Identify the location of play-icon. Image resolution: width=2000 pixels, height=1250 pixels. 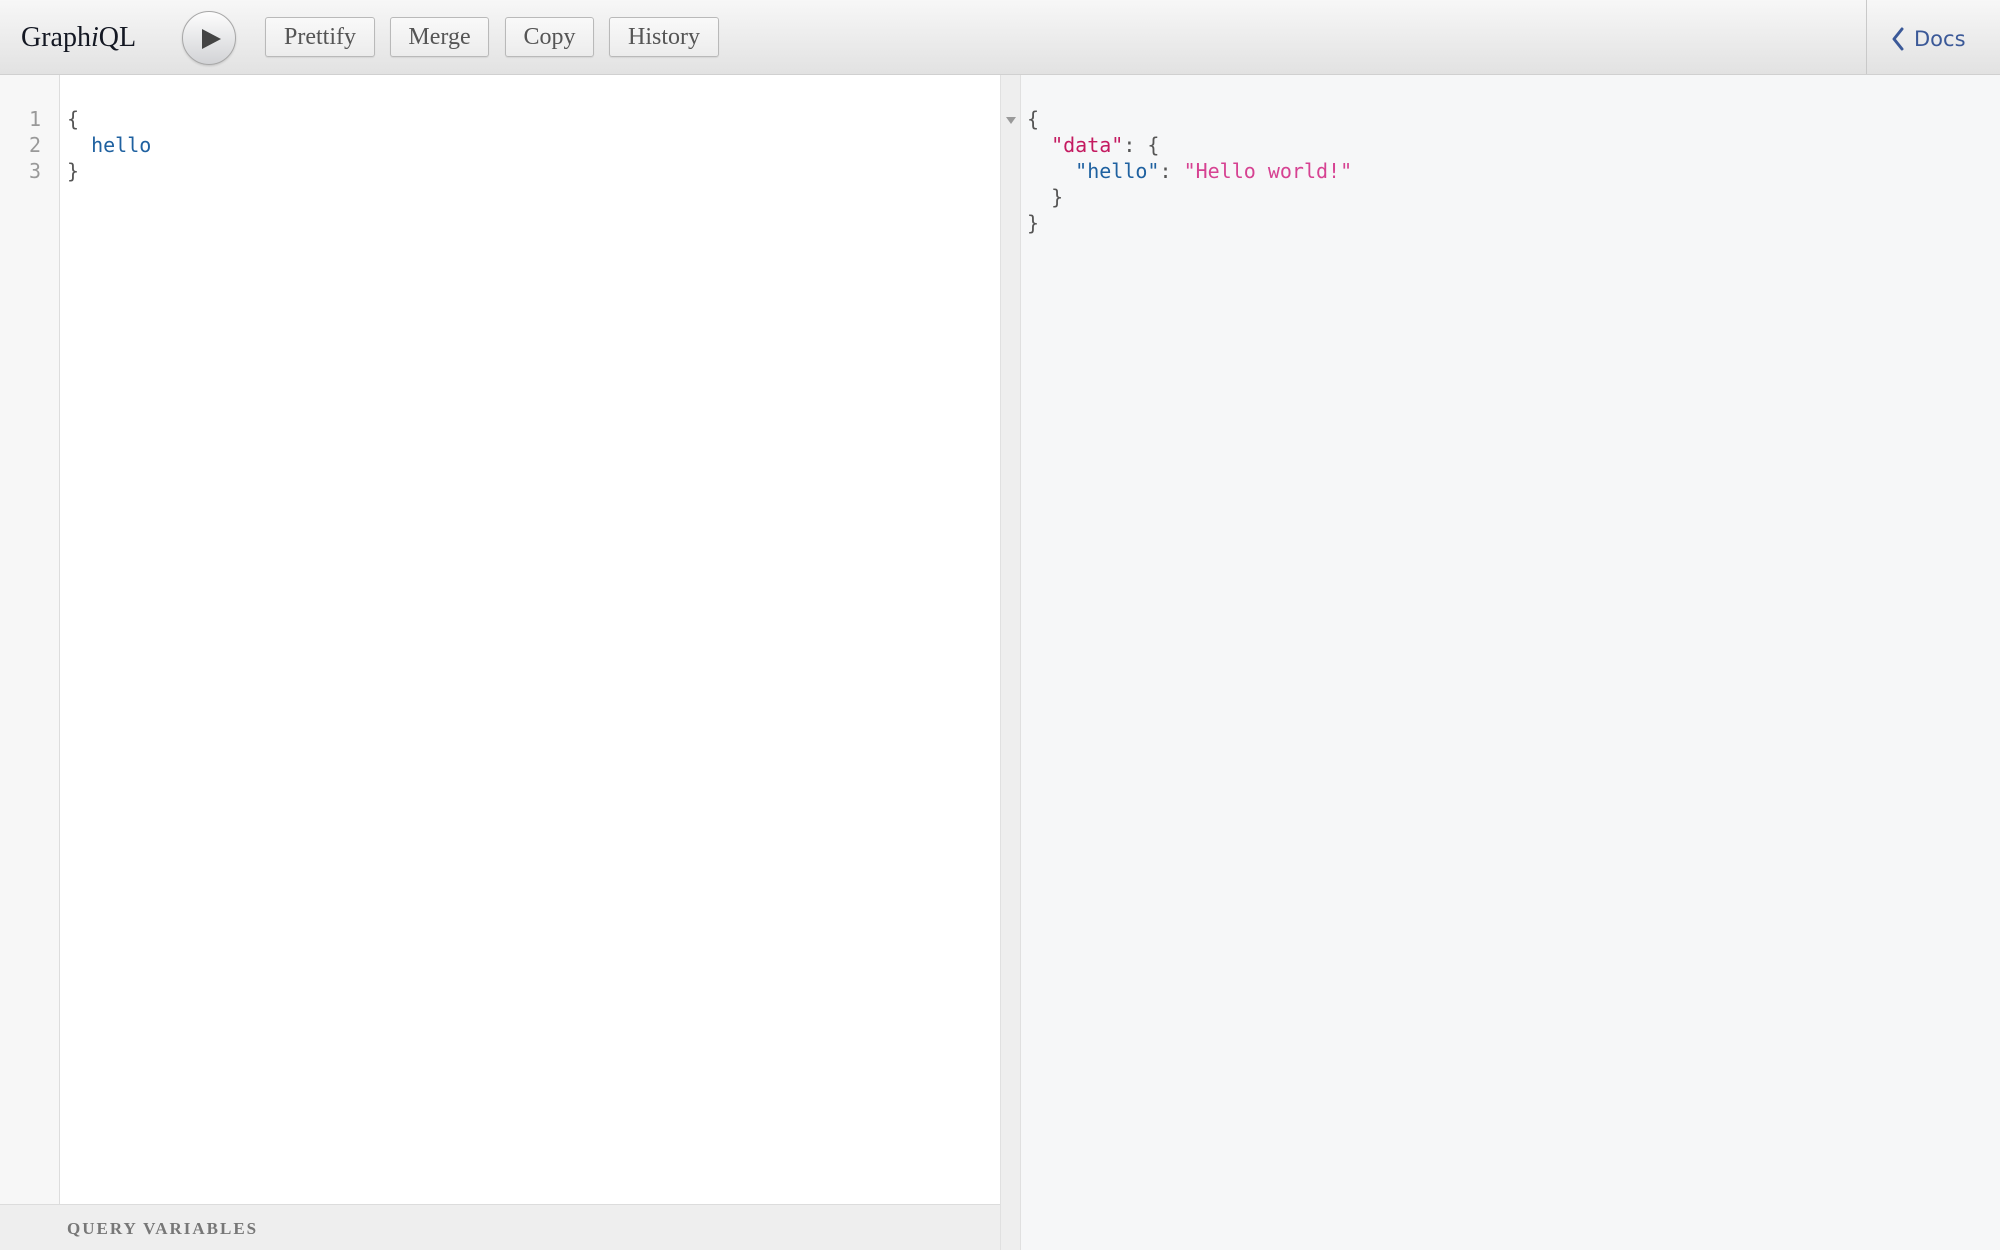
(211, 39).